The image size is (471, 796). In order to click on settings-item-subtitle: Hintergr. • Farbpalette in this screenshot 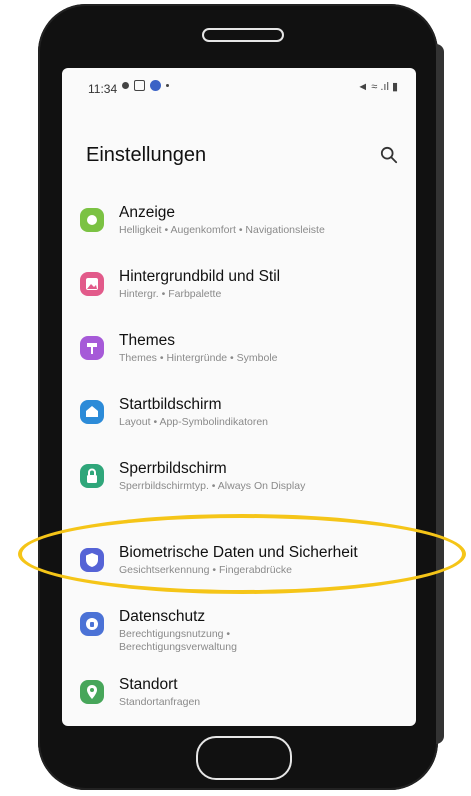, I will do `click(170, 294)`.